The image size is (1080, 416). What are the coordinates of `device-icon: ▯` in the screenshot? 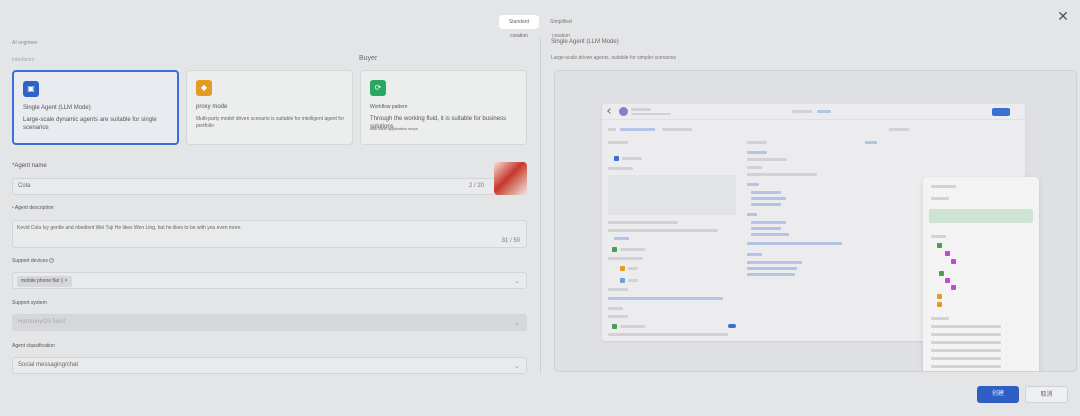 It's located at (62, 281).